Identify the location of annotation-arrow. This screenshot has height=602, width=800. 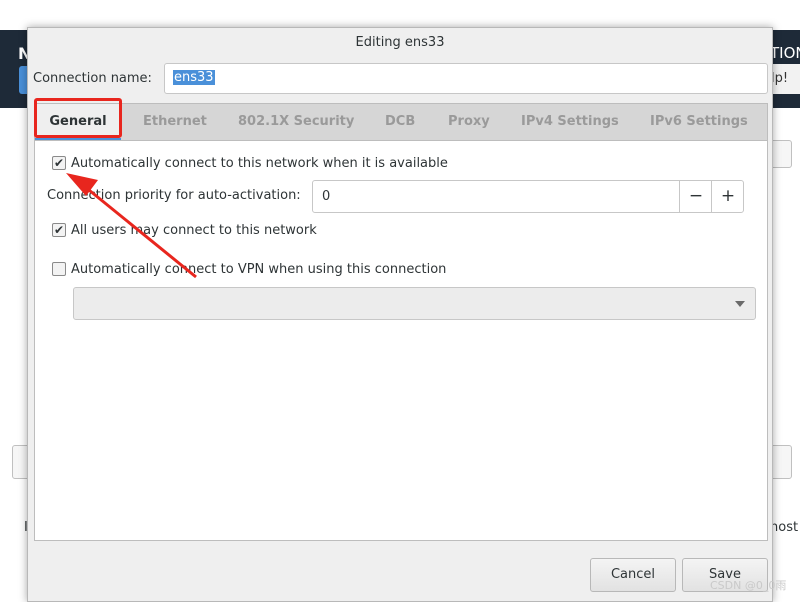
(131, 226).